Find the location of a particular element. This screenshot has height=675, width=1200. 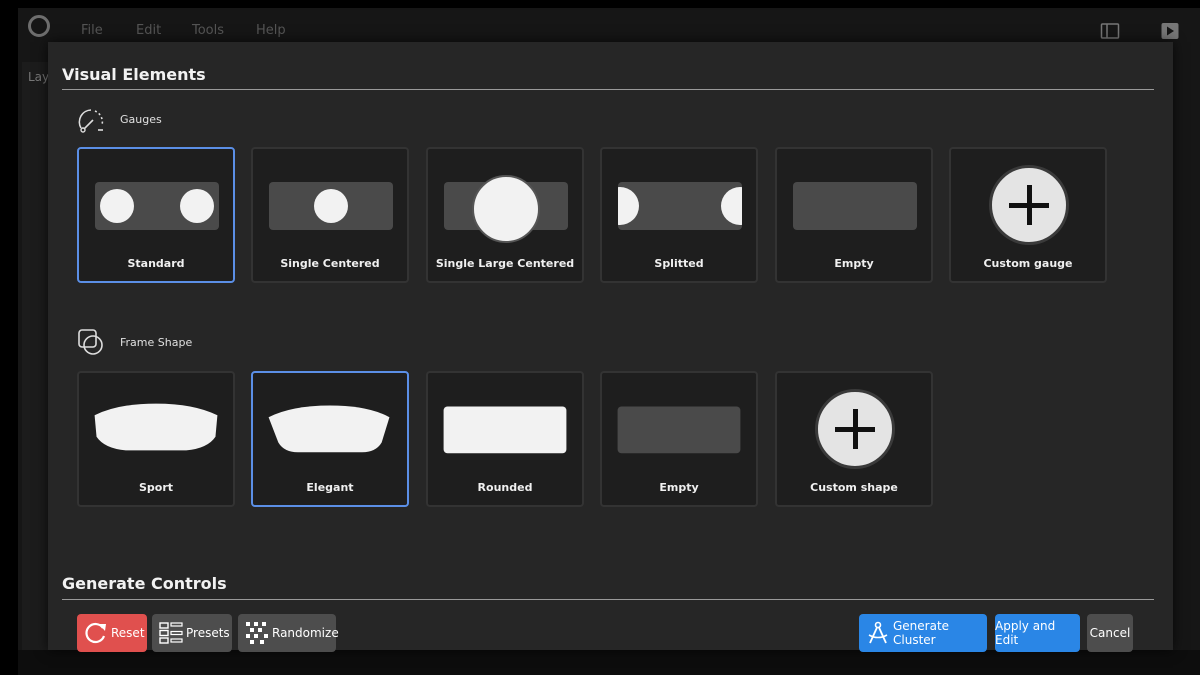

sport-shape-preview is located at coordinates (156, 427).